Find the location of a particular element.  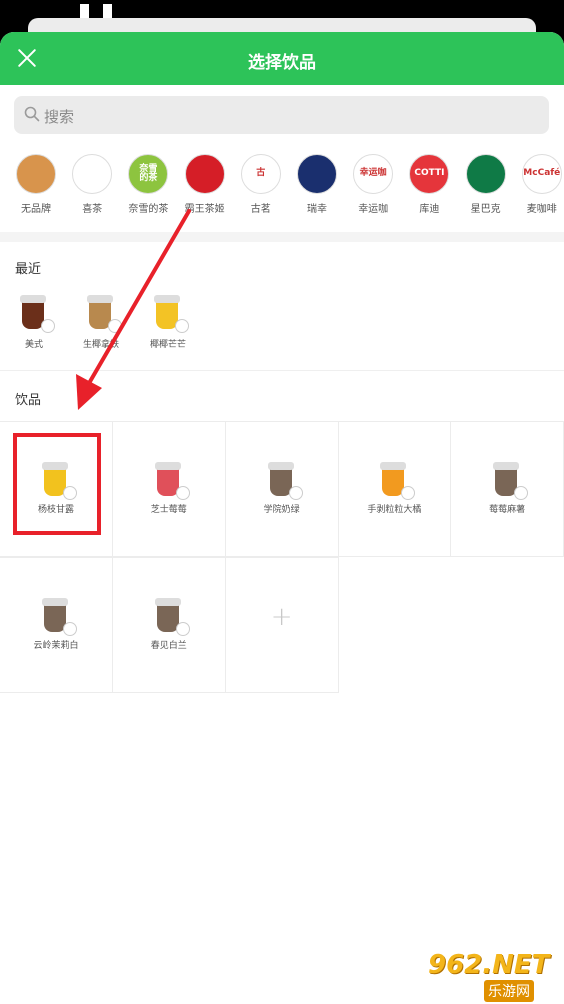

add-drink-button: + is located at coordinates (282, 625).